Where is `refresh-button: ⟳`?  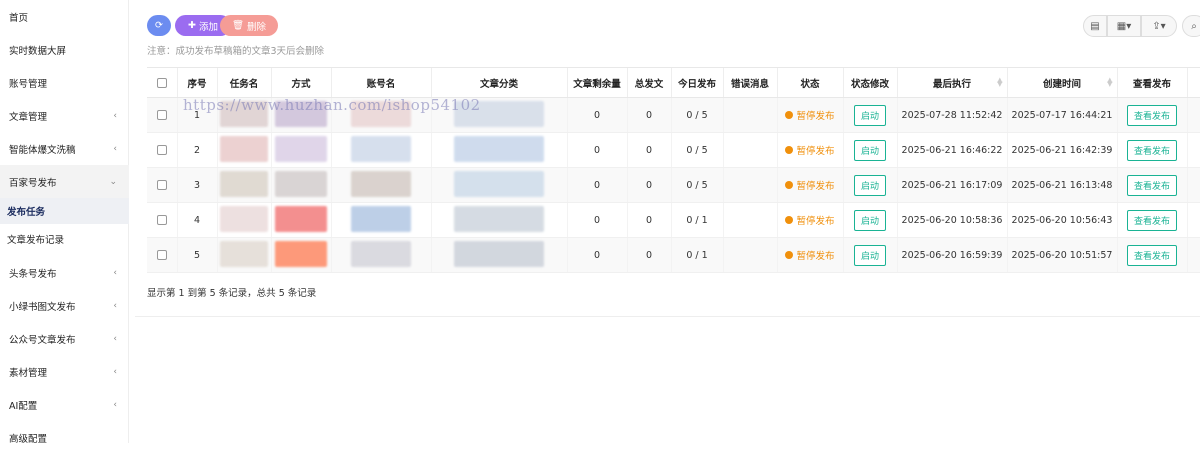
refresh-button: ⟳ is located at coordinates (159, 25).